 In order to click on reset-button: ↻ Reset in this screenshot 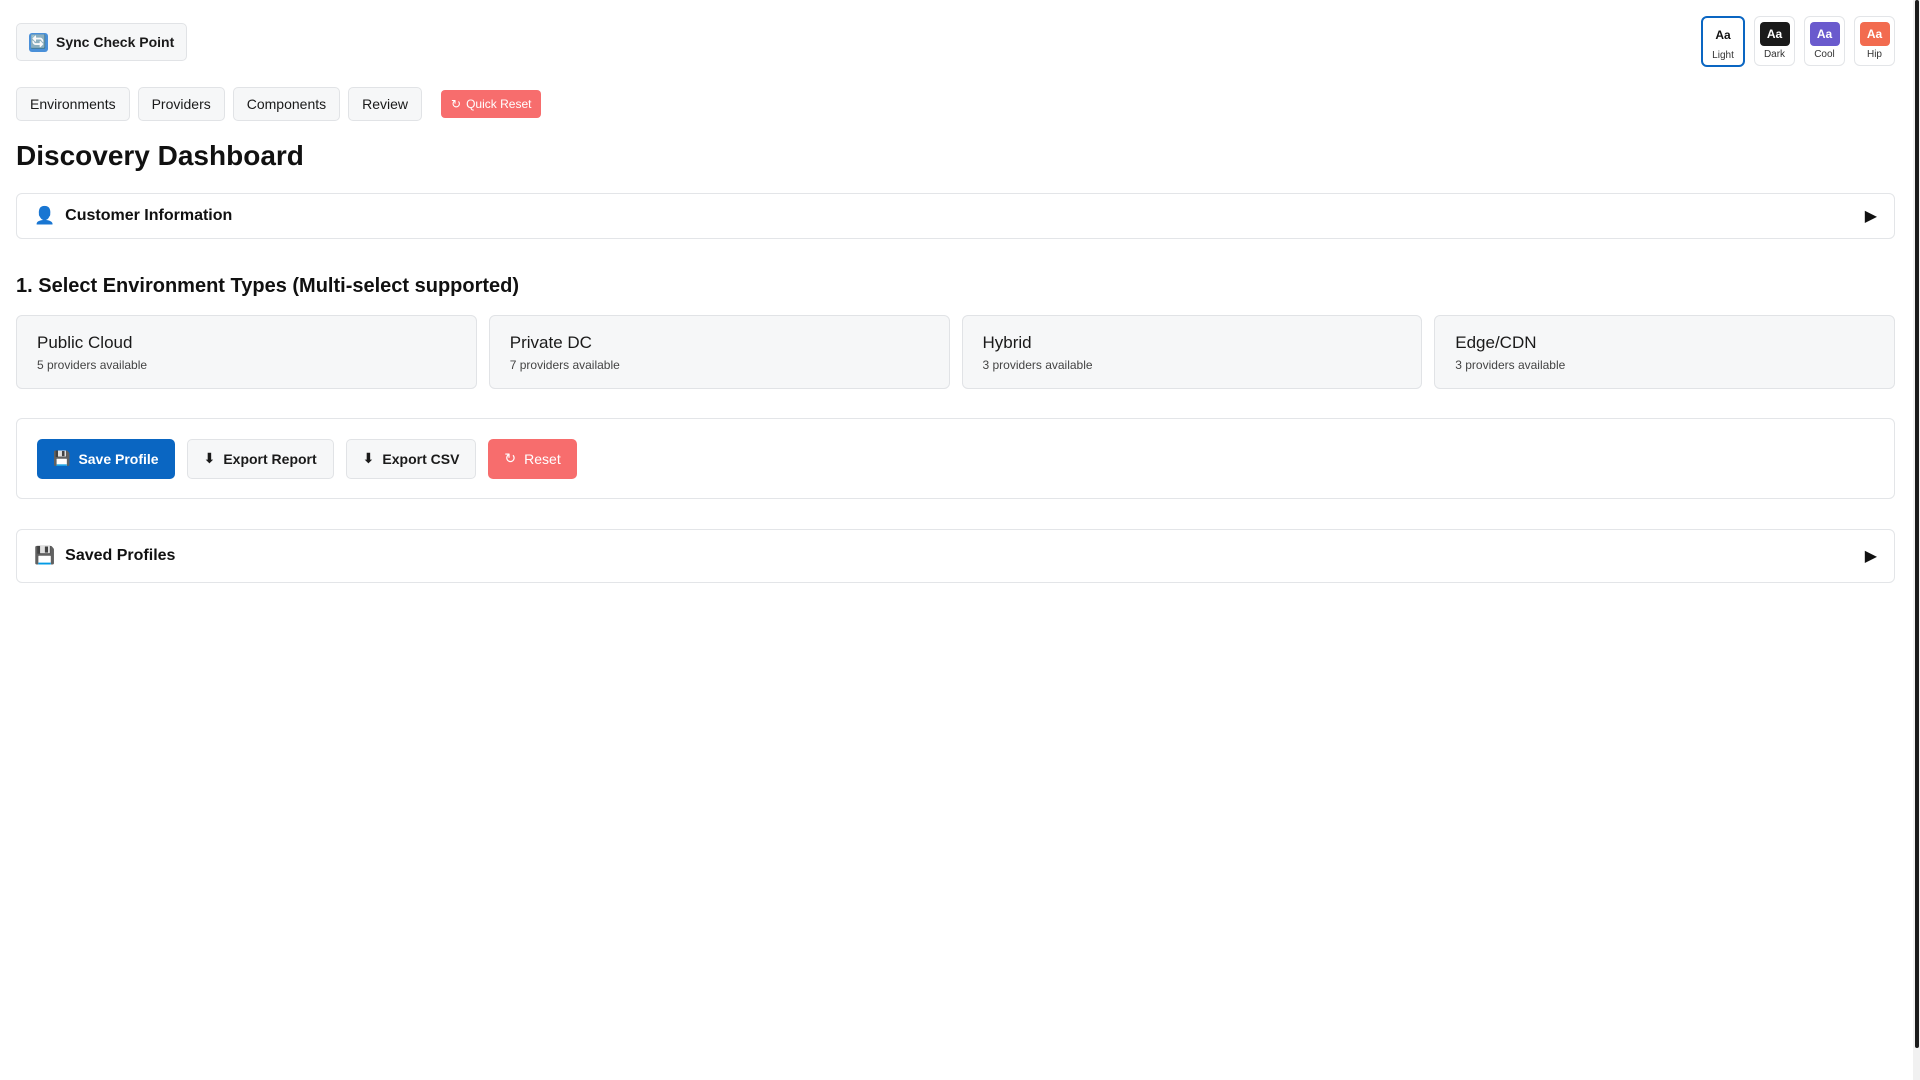, I will do `click(532, 458)`.